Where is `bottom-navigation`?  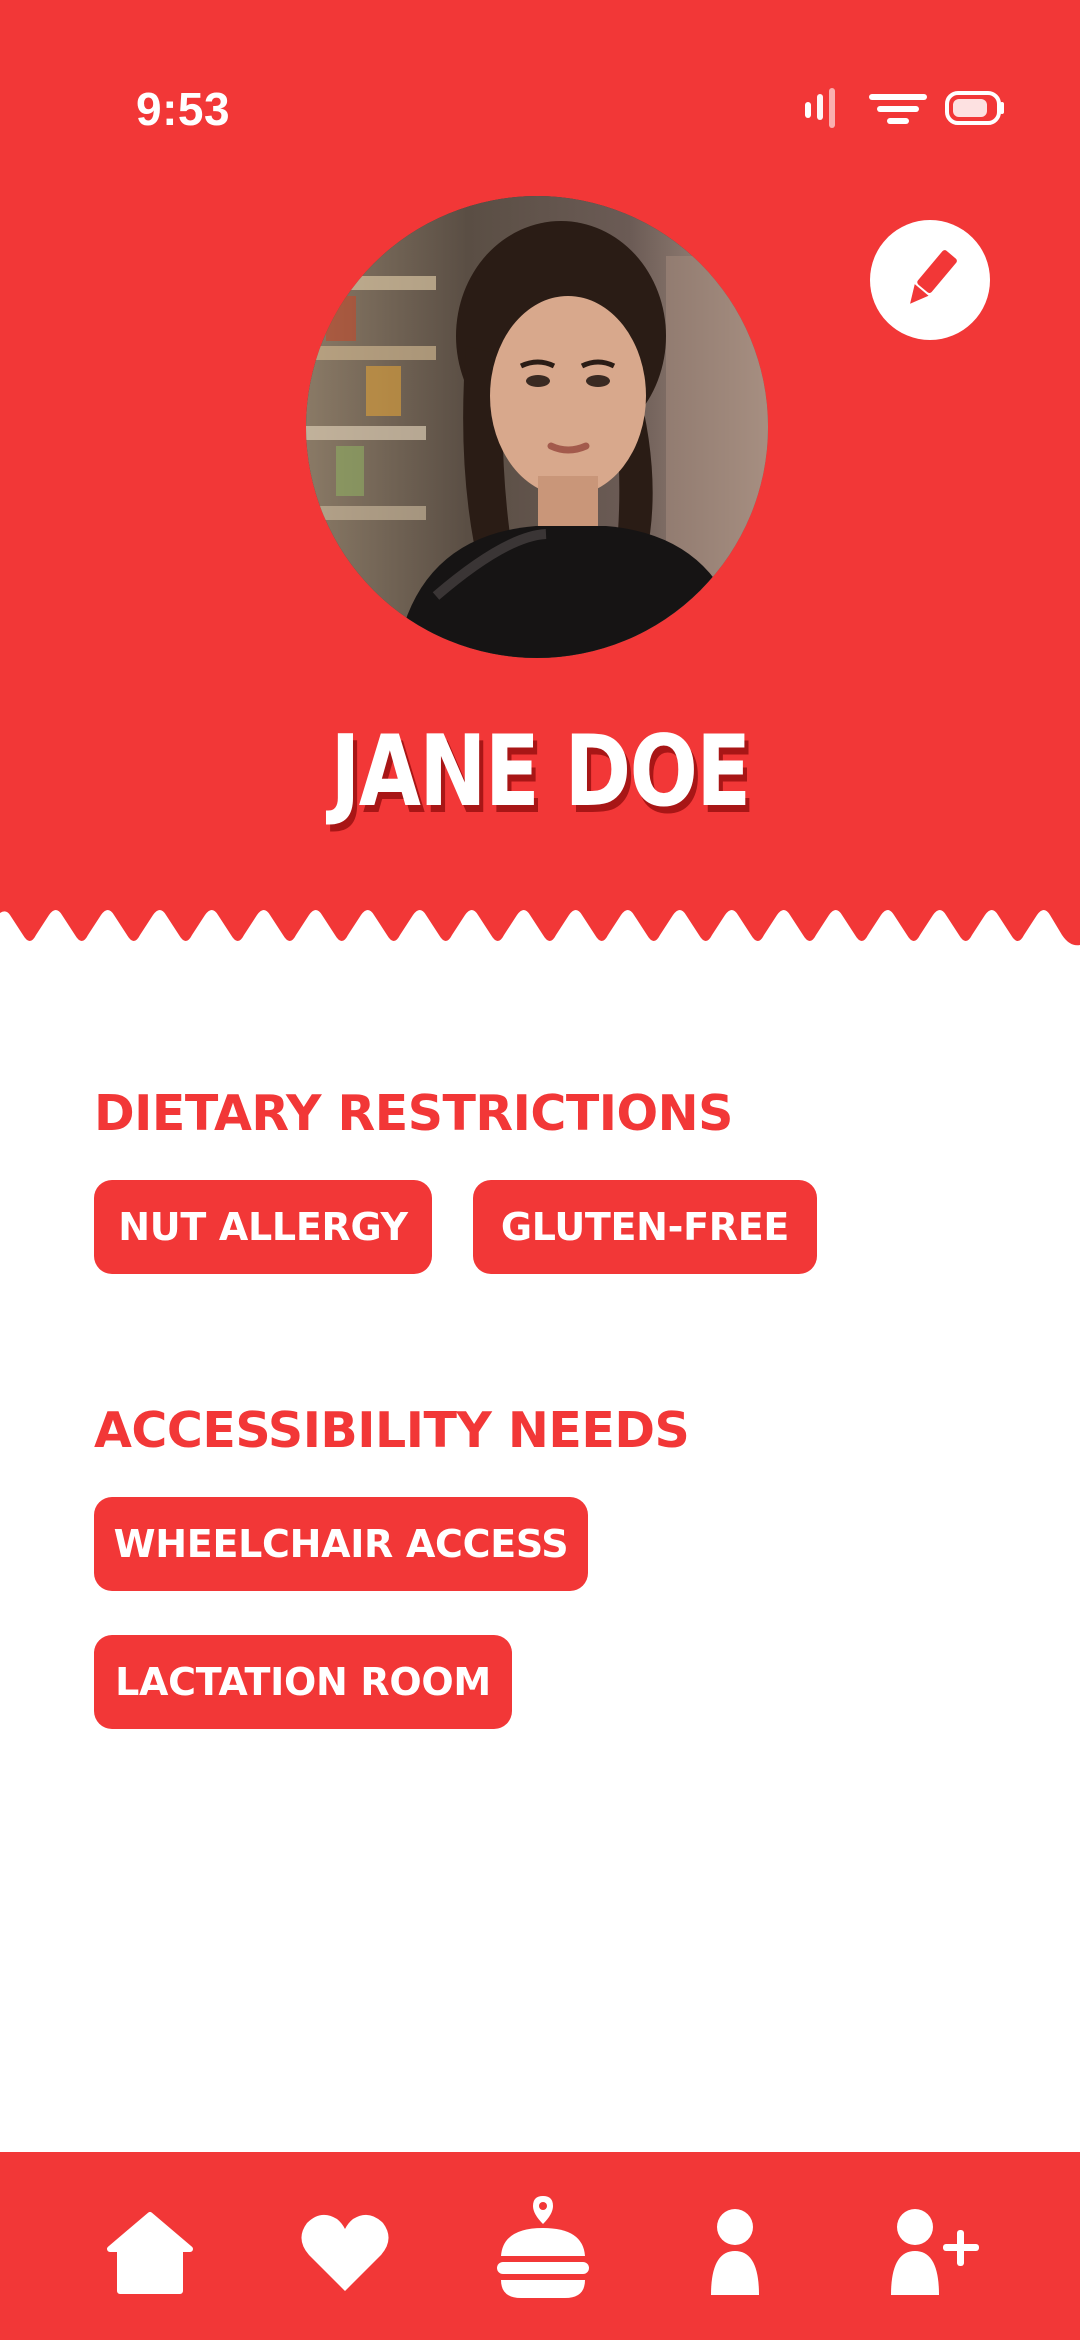 bottom-navigation is located at coordinates (540, 2246).